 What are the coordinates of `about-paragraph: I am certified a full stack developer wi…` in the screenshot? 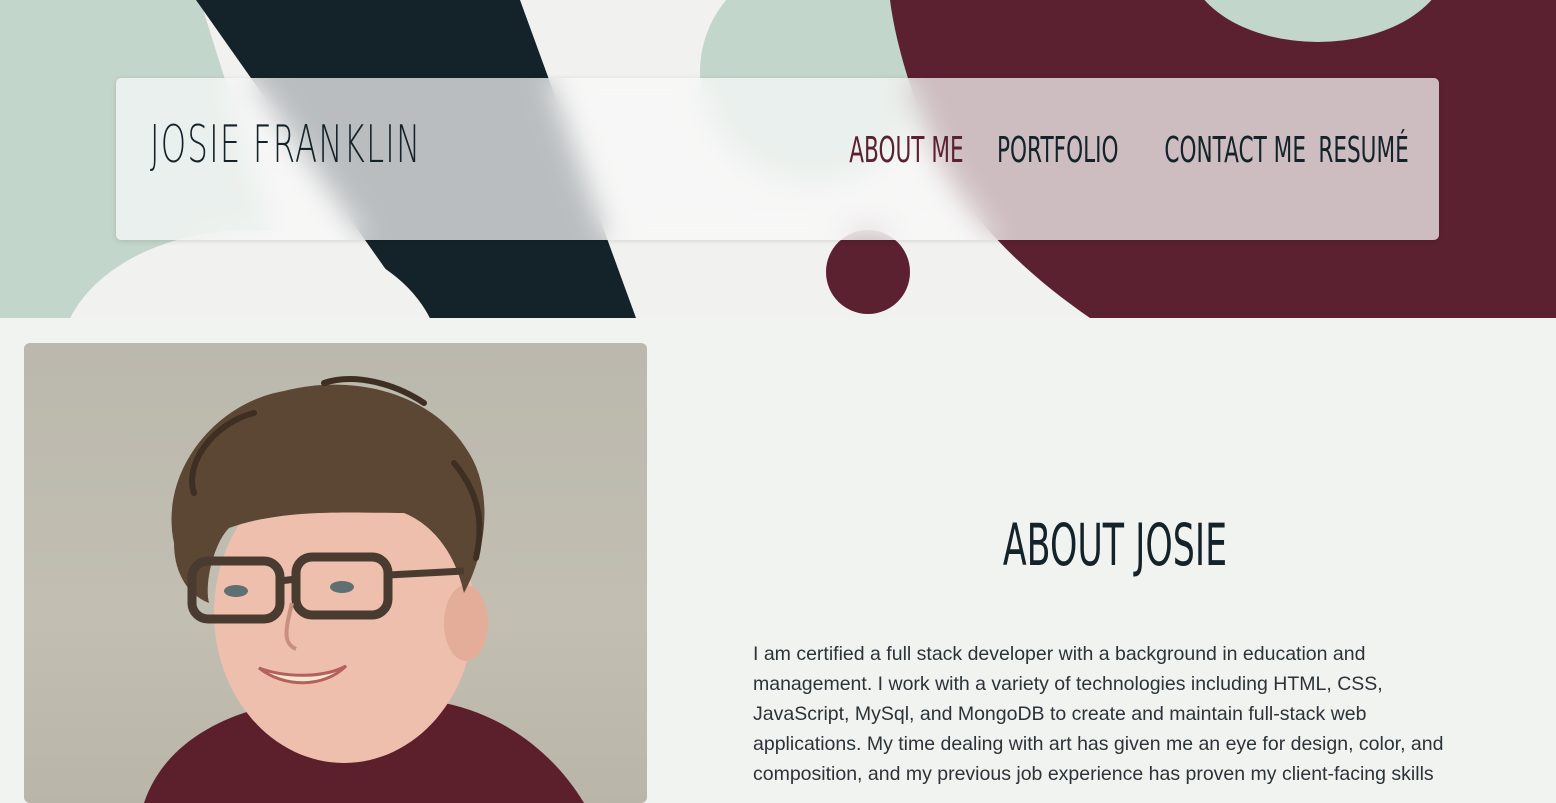 It's located at (1098, 714).